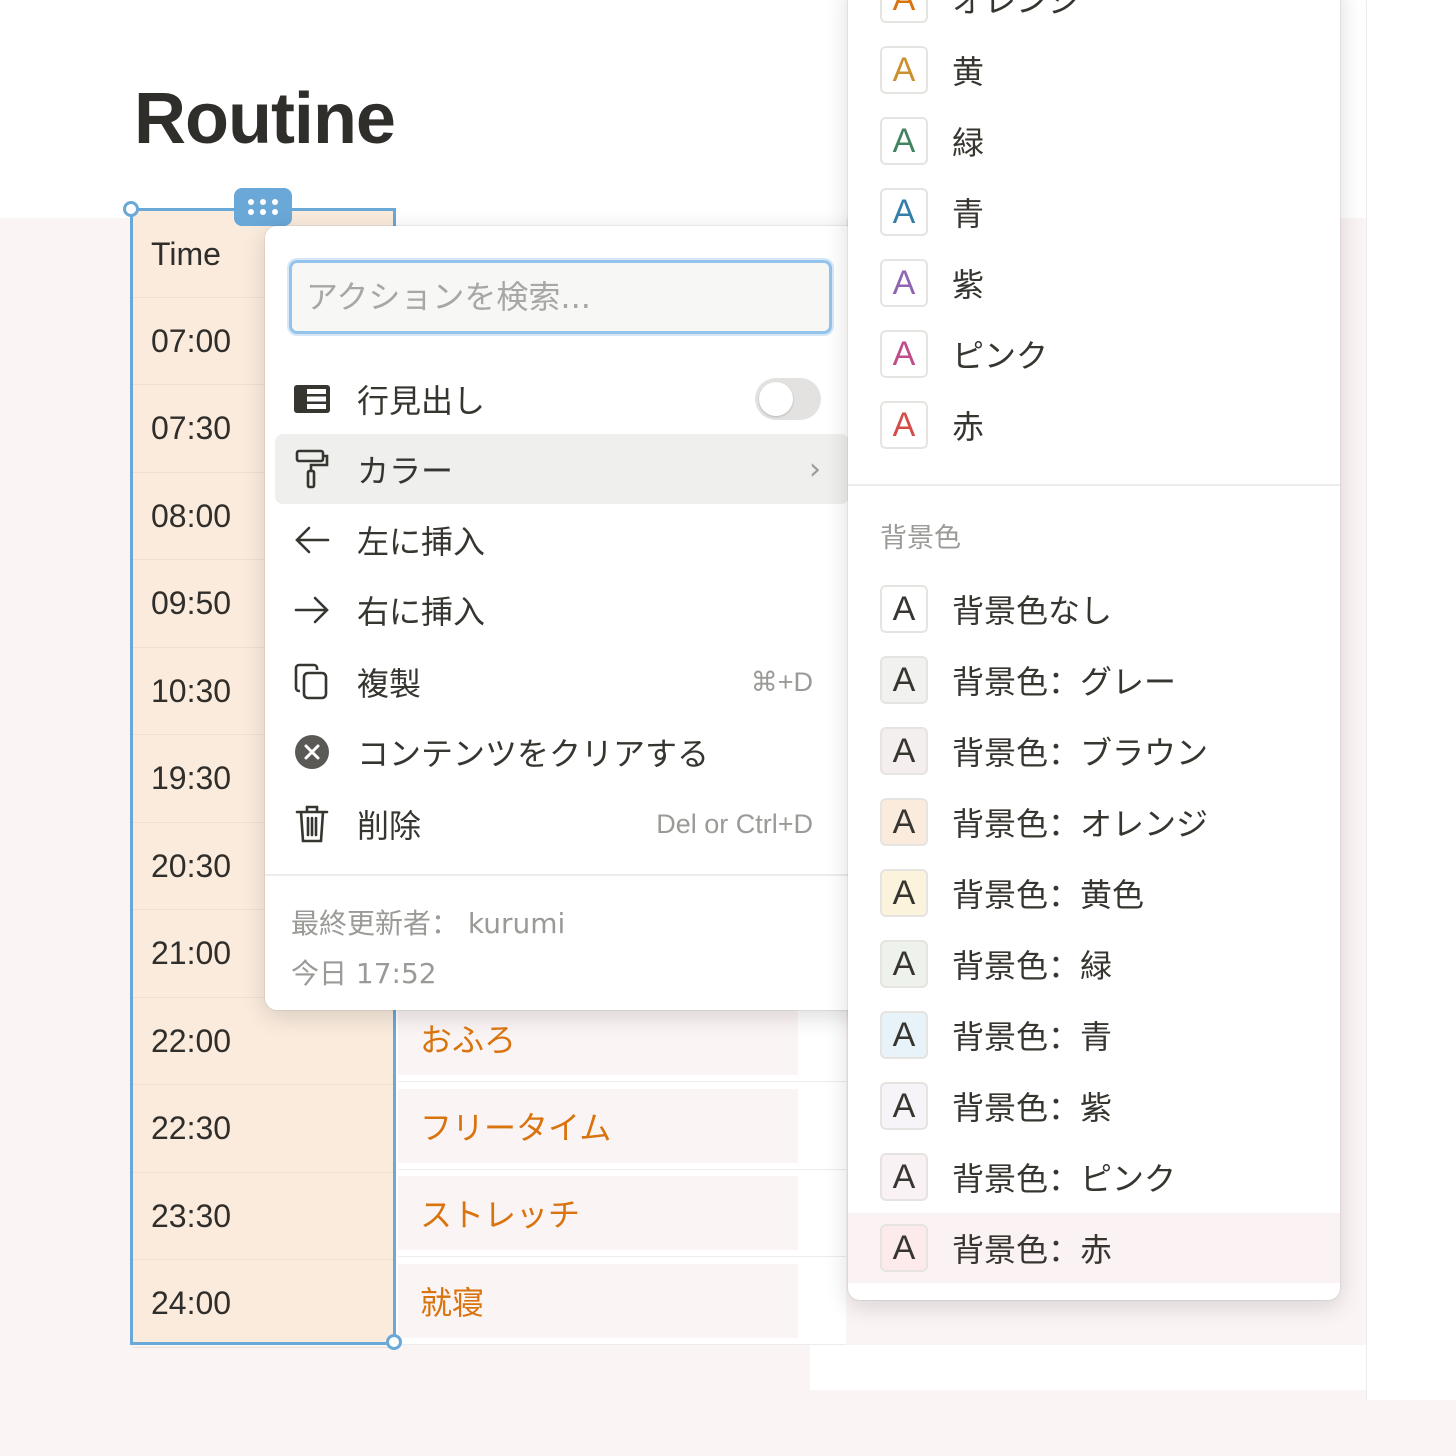  Describe the element at coordinates (968, 214) in the screenshot. I see `color-option-label: 青` at that location.